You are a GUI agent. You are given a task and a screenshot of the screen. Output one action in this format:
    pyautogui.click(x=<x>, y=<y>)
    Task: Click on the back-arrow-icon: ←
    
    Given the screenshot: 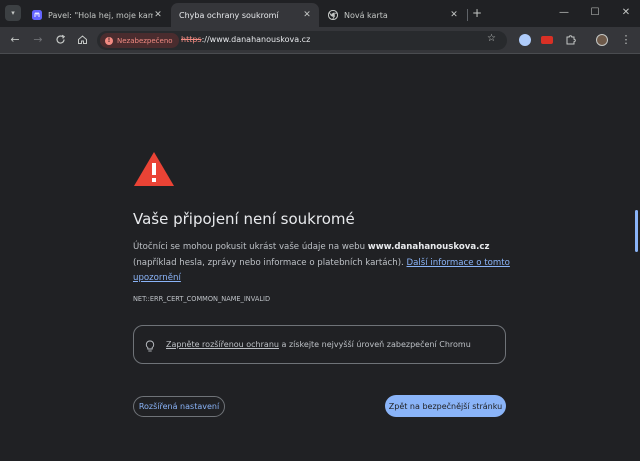 What is the action you would take?
    pyautogui.click(x=15, y=40)
    